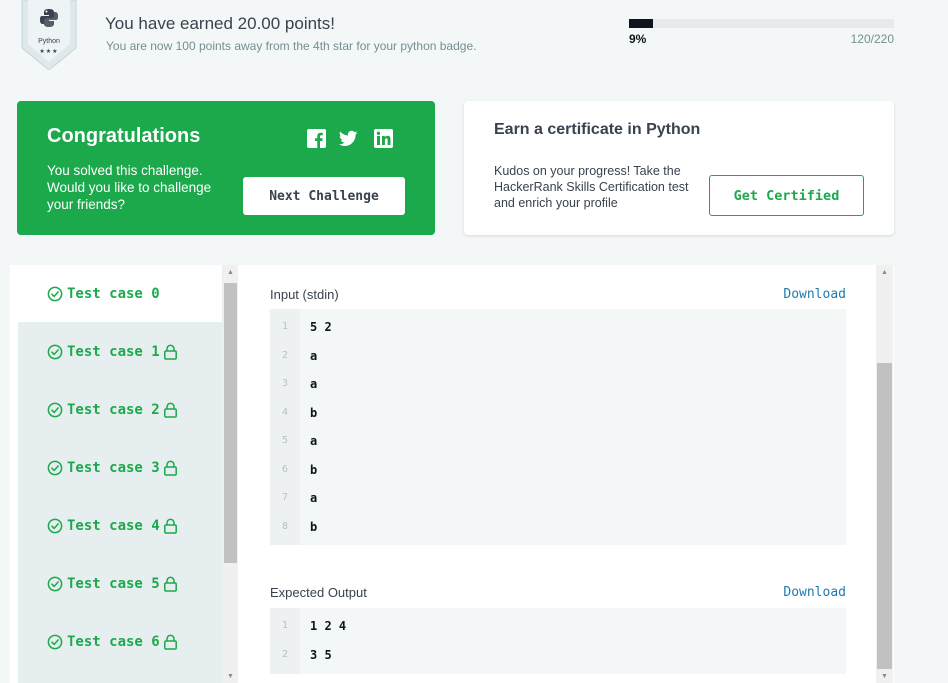 The image size is (948, 683). Describe the element at coordinates (220, 23) in the screenshot. I see `points-earned-title: You have earned 20.00 points!` at that location.